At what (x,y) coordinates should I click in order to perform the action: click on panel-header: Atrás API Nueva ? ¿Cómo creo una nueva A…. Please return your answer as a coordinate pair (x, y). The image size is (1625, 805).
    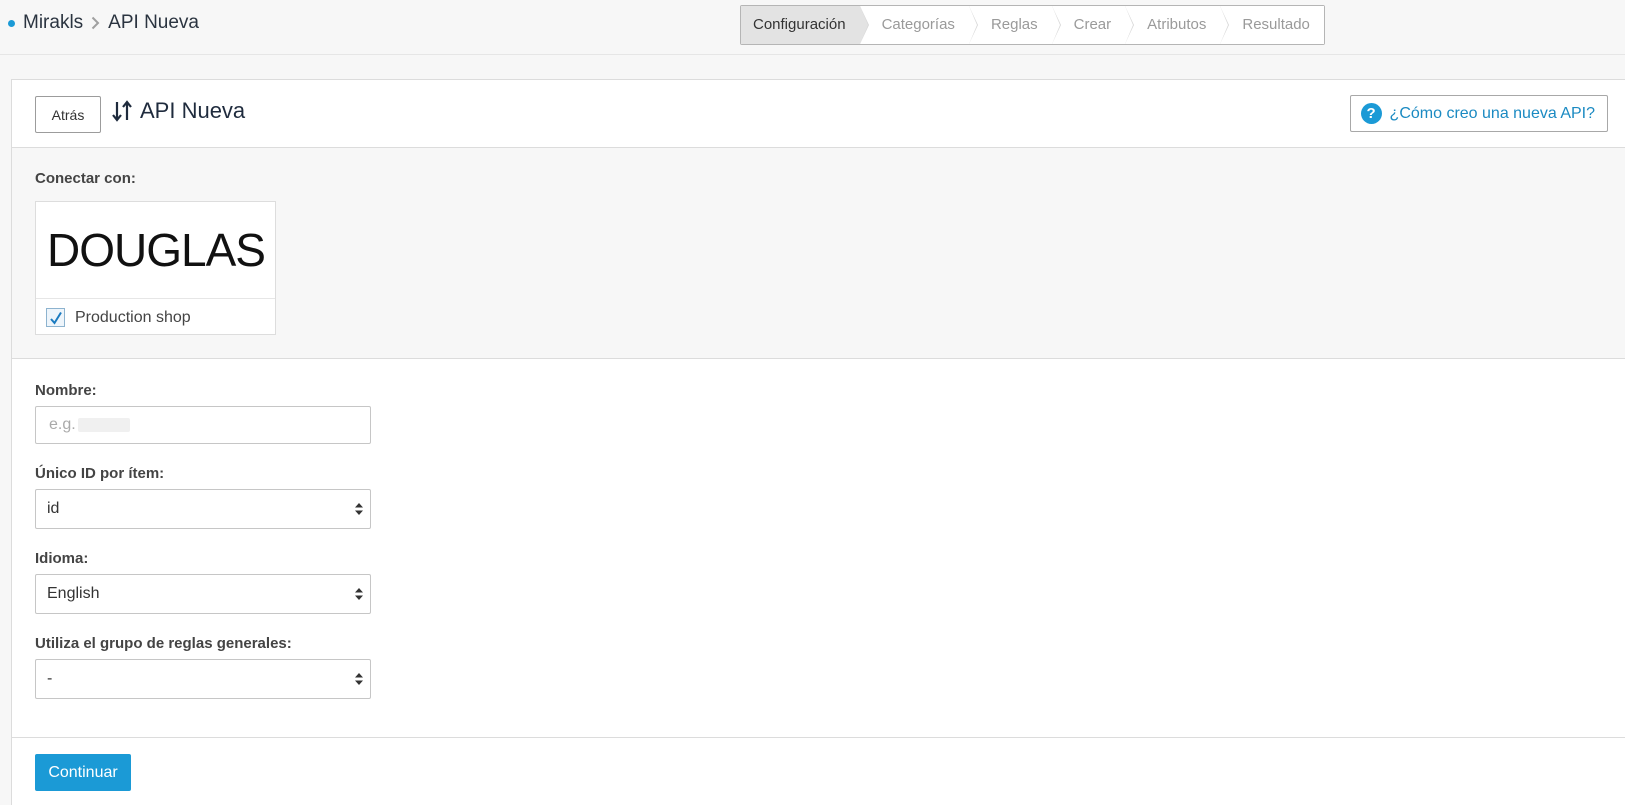
    Looking at the image, I should click on (818, 114).